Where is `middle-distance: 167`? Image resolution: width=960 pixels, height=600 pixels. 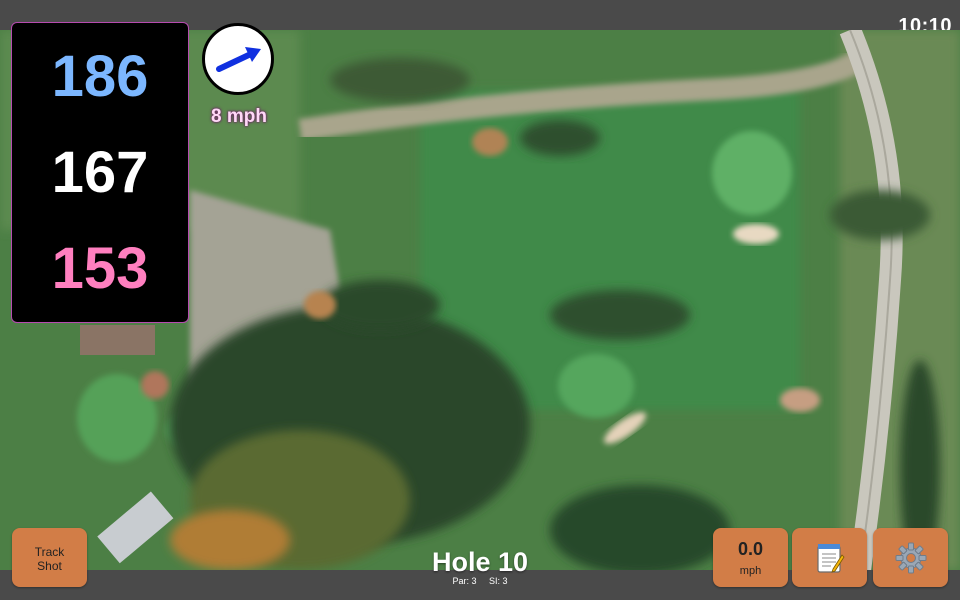
middle-distance: 167 is located at coordinates (100, 172).